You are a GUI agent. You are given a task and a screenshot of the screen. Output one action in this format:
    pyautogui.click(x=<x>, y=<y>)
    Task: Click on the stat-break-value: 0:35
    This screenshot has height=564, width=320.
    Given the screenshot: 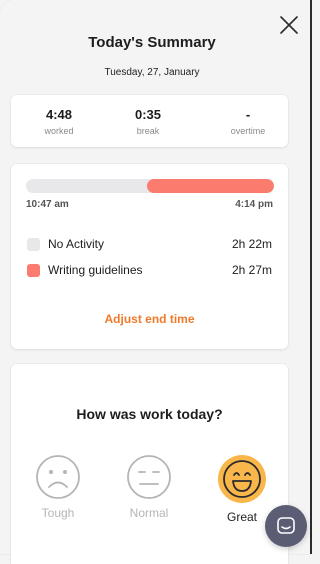 What is the action you would take?
    pyautogui.click(x=148, y=114)
    